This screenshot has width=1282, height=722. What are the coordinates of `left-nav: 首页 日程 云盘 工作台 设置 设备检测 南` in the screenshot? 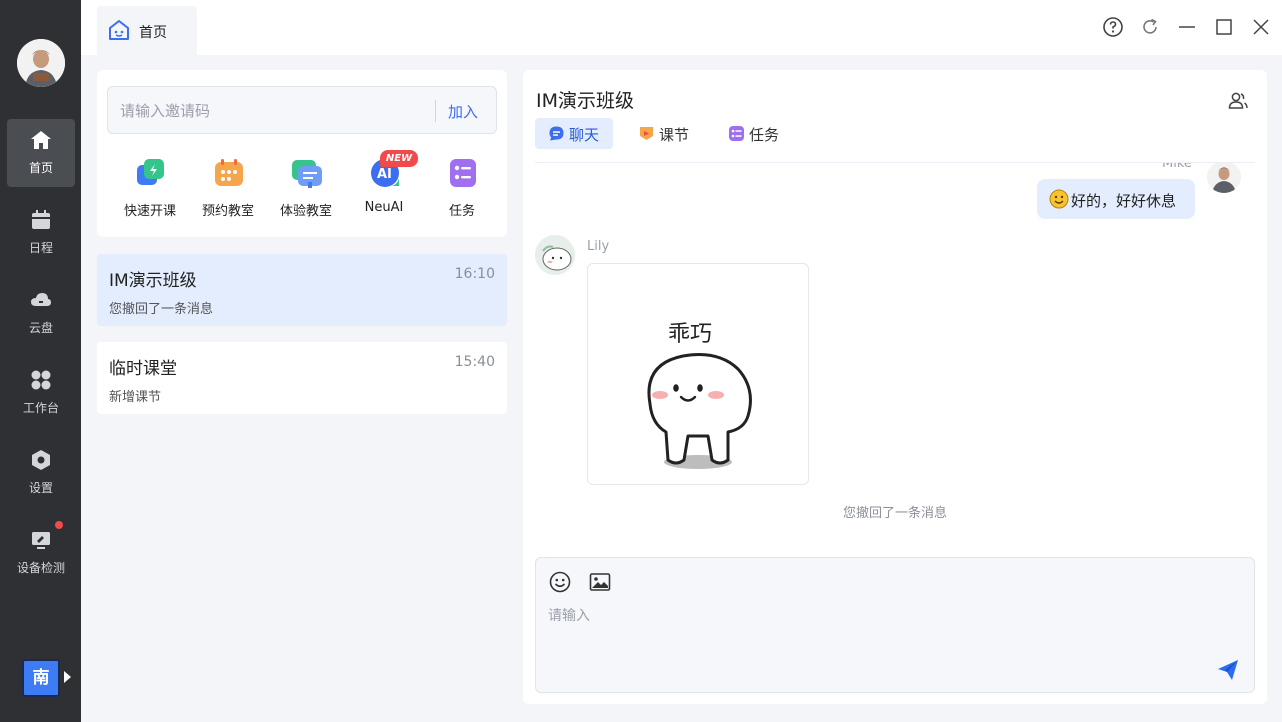 It's located at (40, 361).